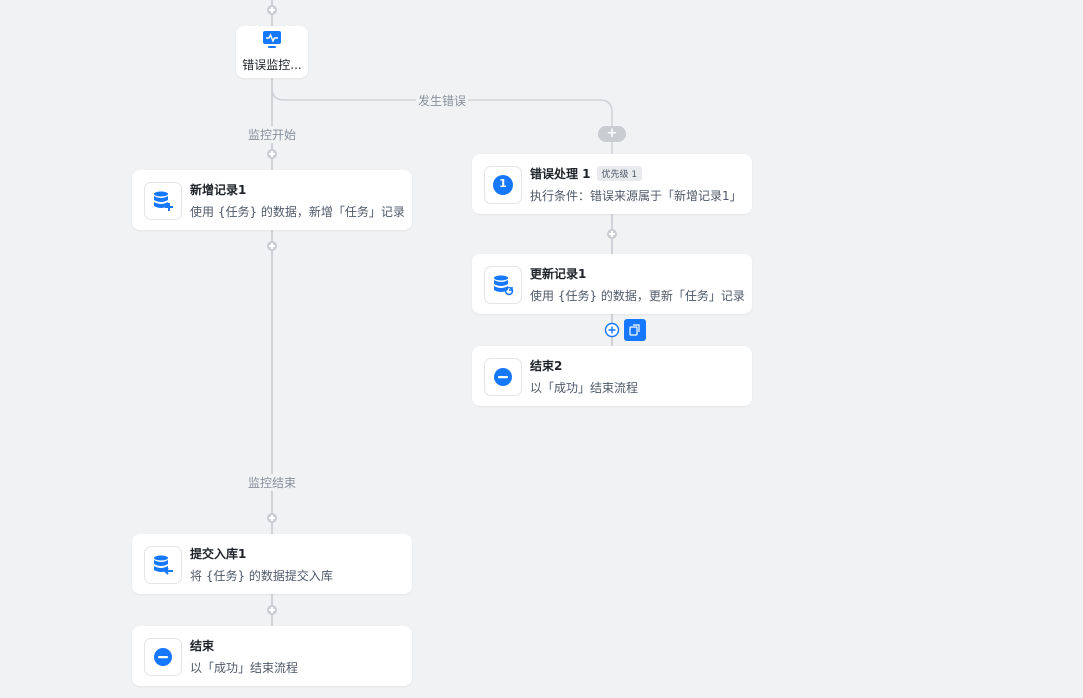 The image size is (1083, 698). I want to click on node-title: 结束2, so click(546, 366).